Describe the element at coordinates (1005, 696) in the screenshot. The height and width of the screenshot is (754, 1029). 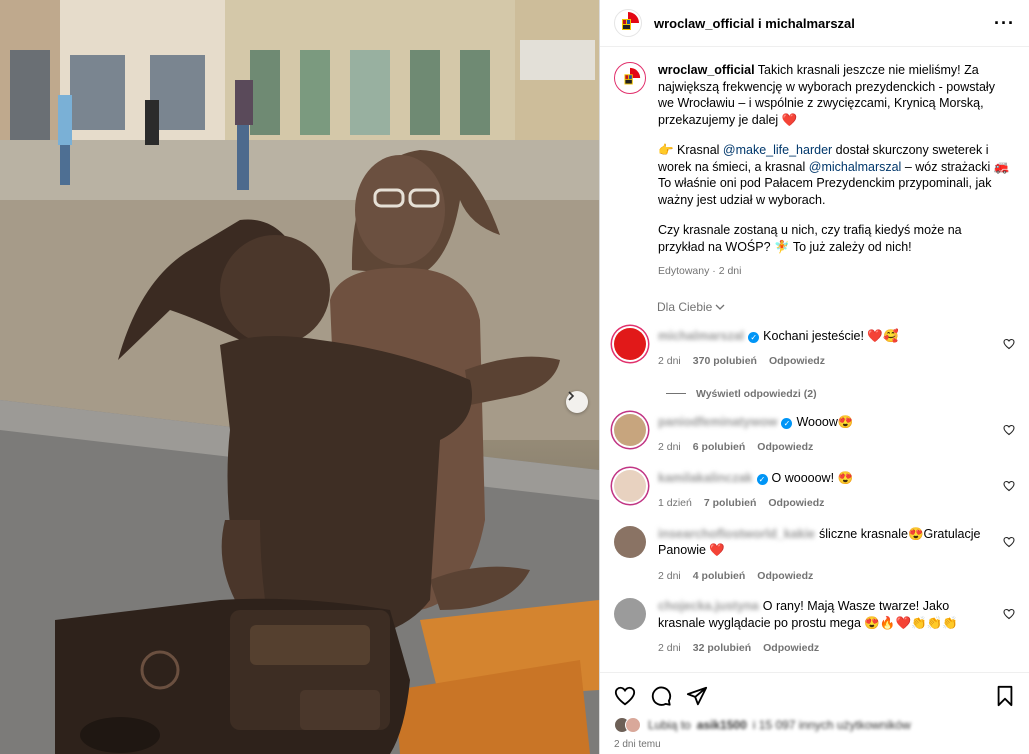
I see `bookmark-icon` at that location.